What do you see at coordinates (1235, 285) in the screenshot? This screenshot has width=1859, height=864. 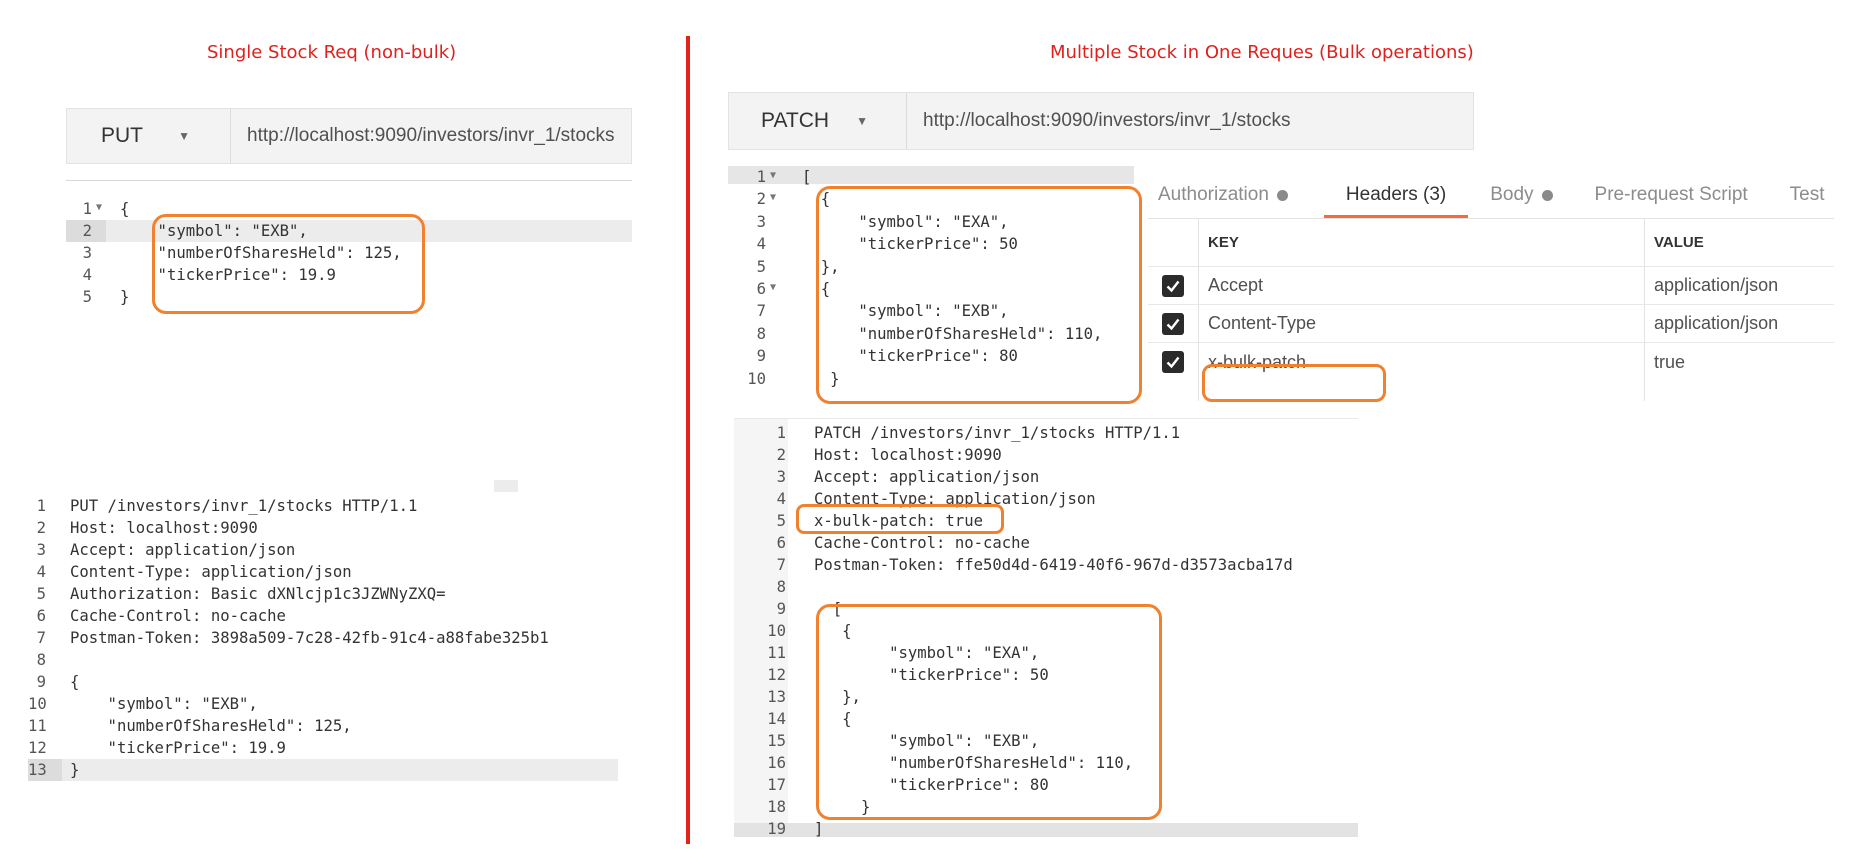 I see `header-key: Accept` at bounding box center [1235, 285].